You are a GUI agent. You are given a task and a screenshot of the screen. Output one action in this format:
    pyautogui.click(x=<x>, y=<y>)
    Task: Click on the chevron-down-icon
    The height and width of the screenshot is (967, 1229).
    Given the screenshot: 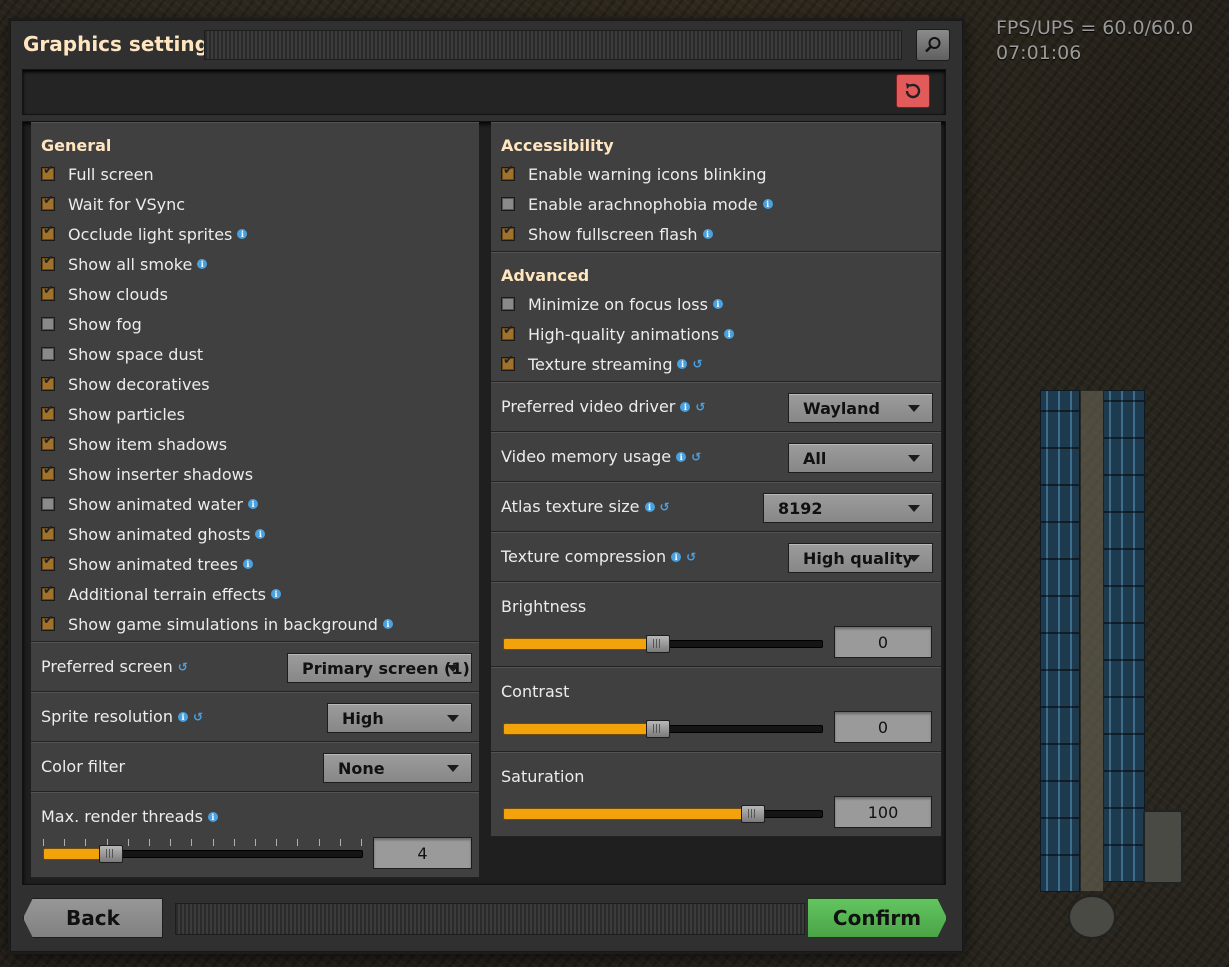 What is the action you would take?
    pyautogui.click(x=914, y=508)
    